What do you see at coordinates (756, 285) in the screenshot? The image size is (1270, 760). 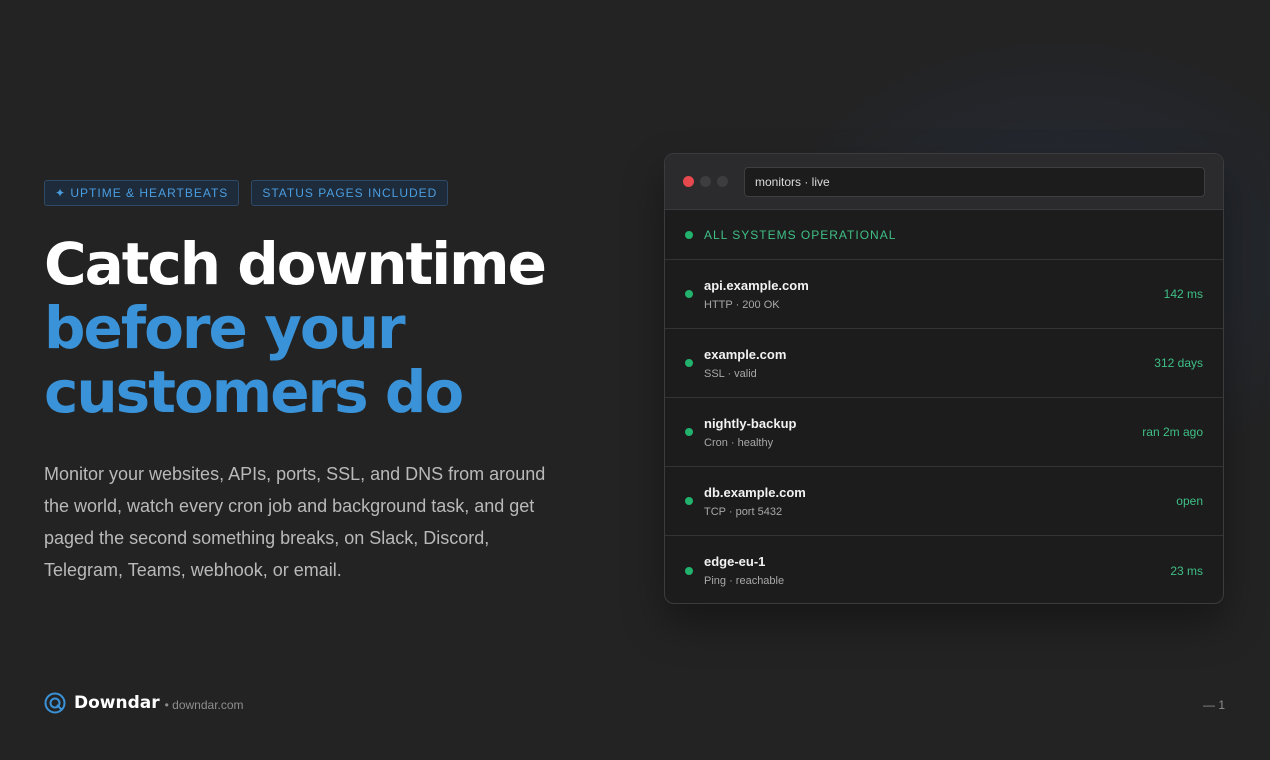 I see `monitor-name: api.example.com` at bounding box center [756, 285].